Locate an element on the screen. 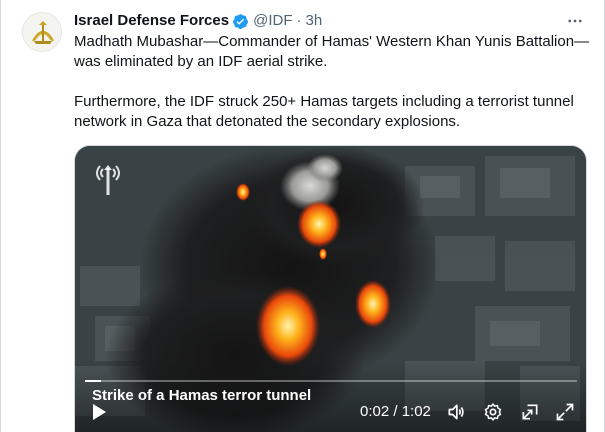  progress-bar is located at coordinates (331, 381).